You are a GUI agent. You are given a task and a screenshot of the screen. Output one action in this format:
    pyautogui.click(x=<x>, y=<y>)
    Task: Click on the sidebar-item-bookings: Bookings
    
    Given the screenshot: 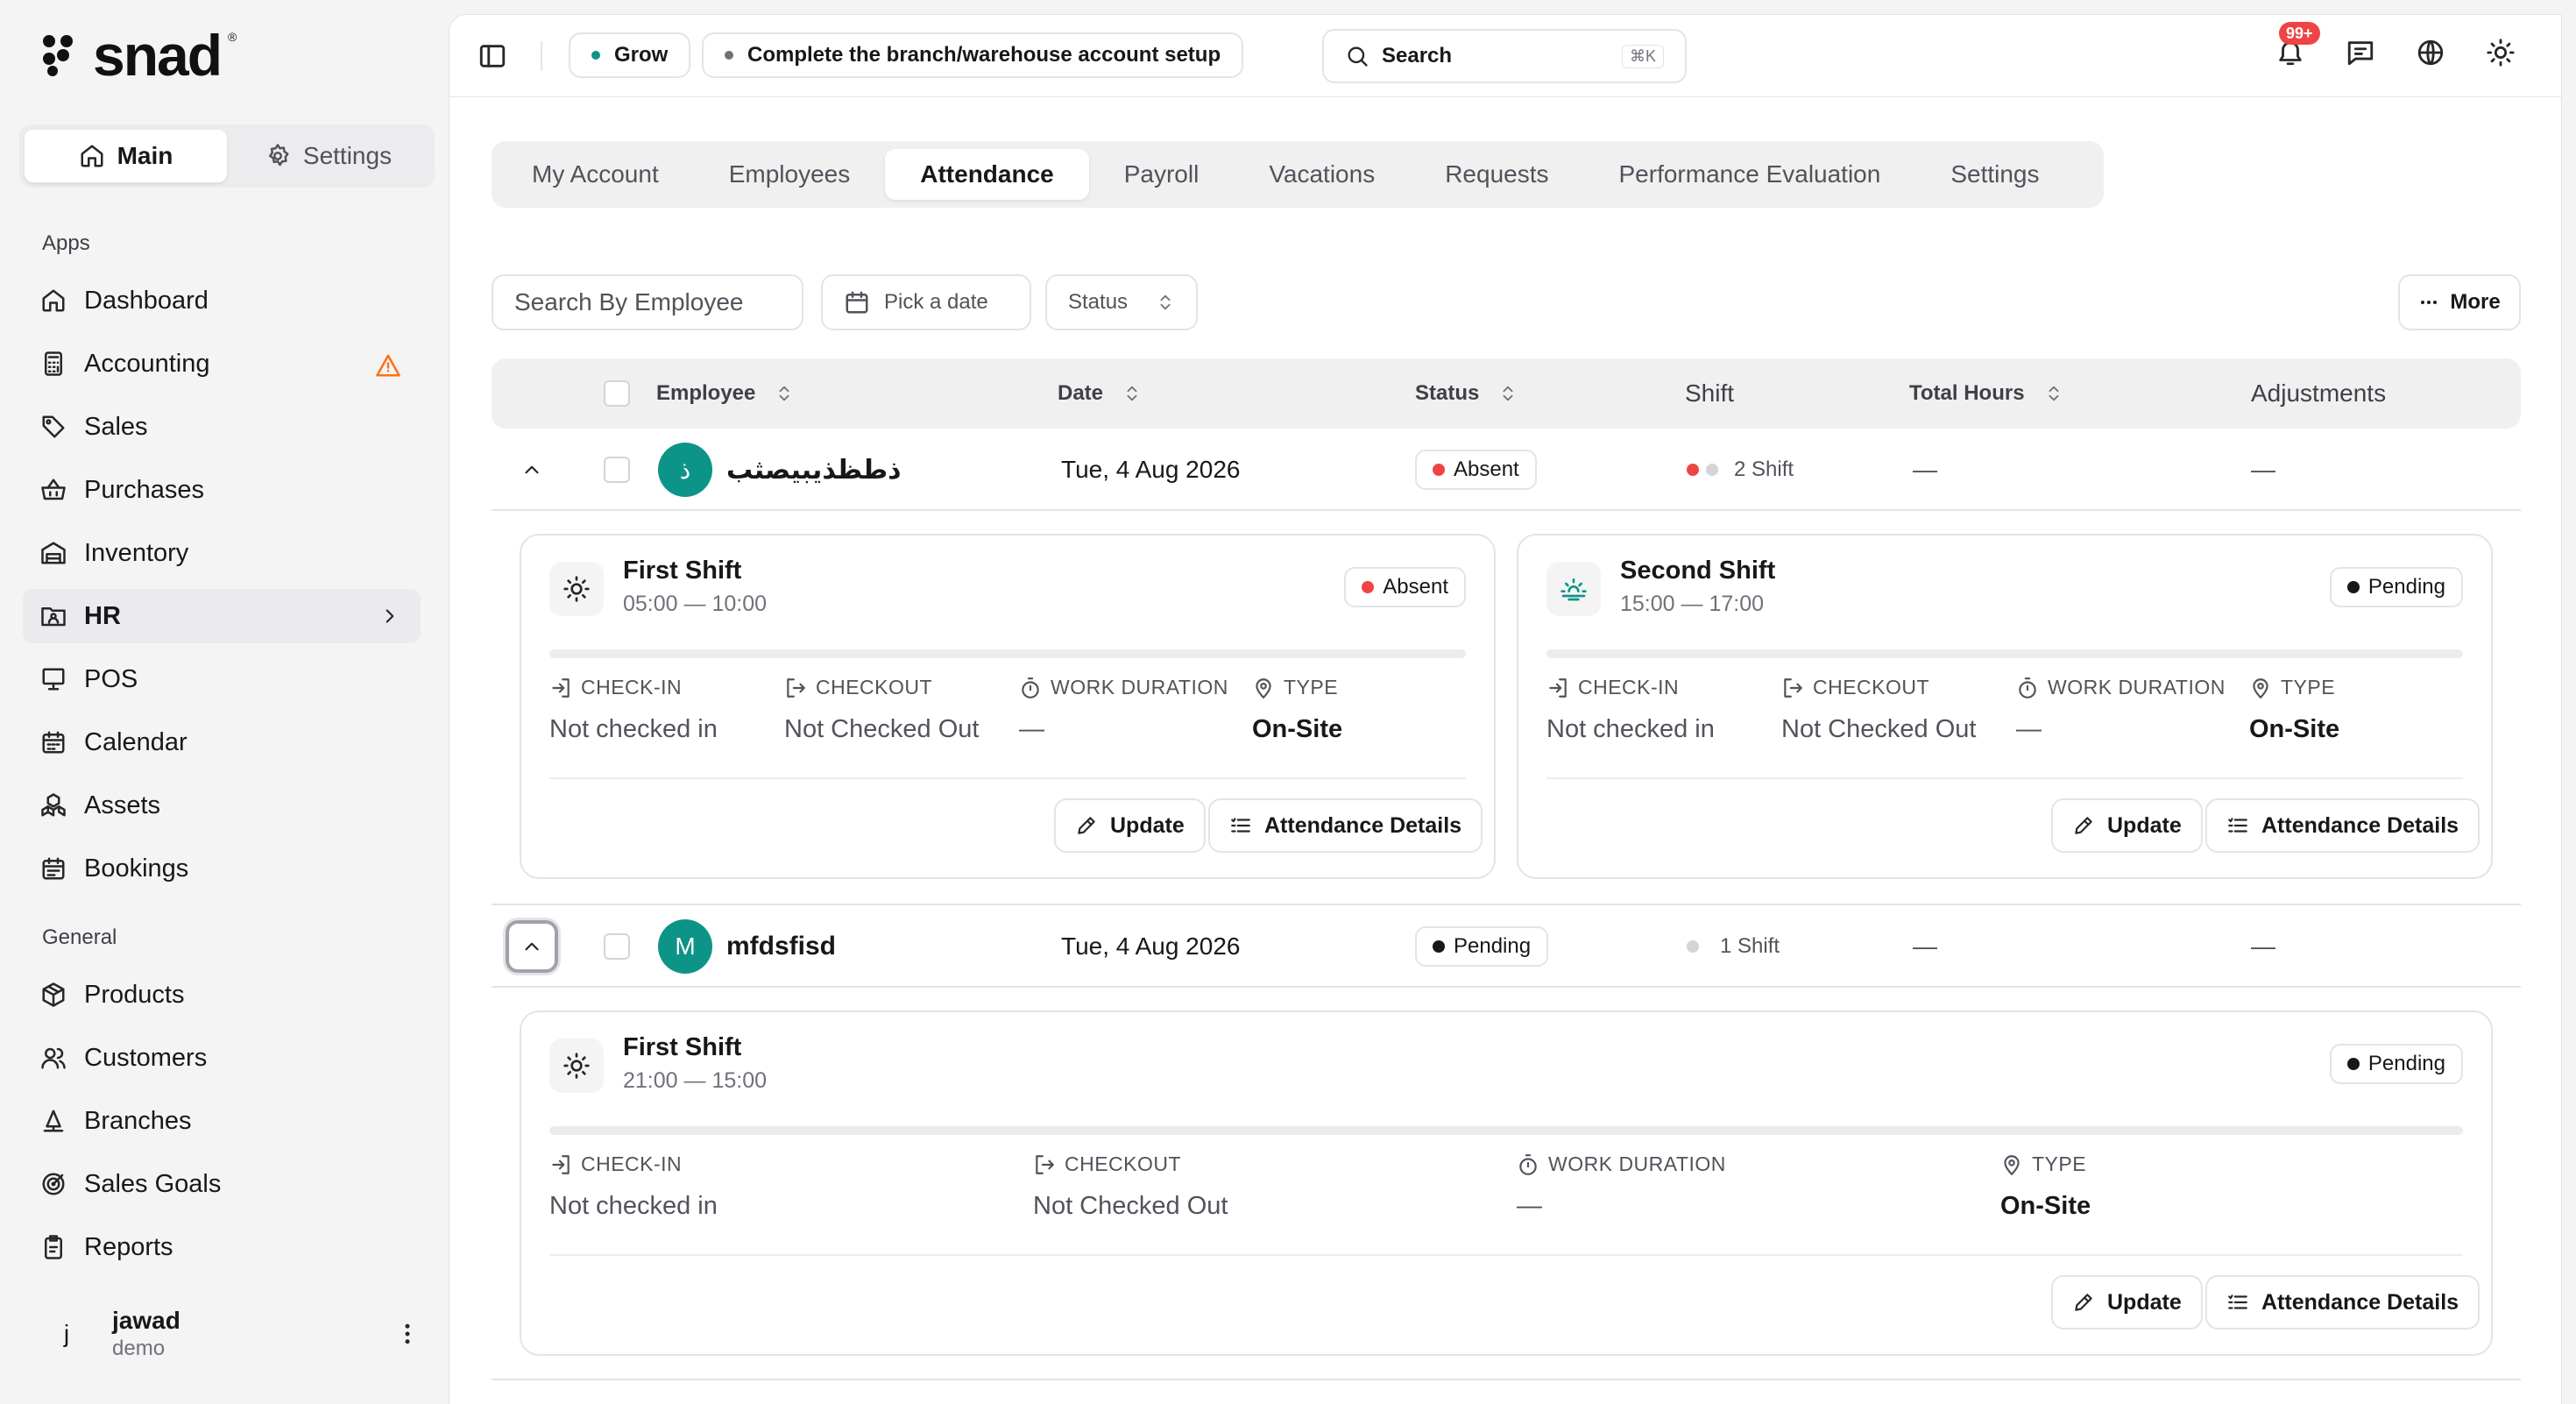 What is the action you would take?
    pyautogui.click(x=222, y=868)
    